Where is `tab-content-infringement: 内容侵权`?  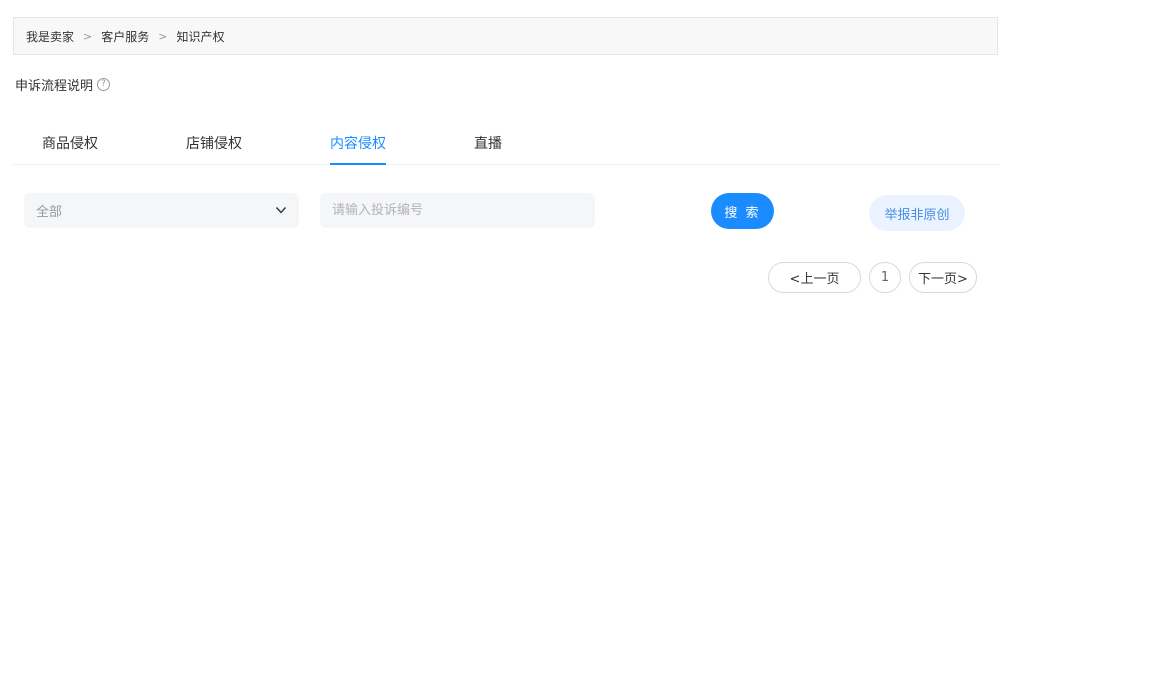 tab-content-infringement: 内容侵权 is located at coordinates (358, 143).